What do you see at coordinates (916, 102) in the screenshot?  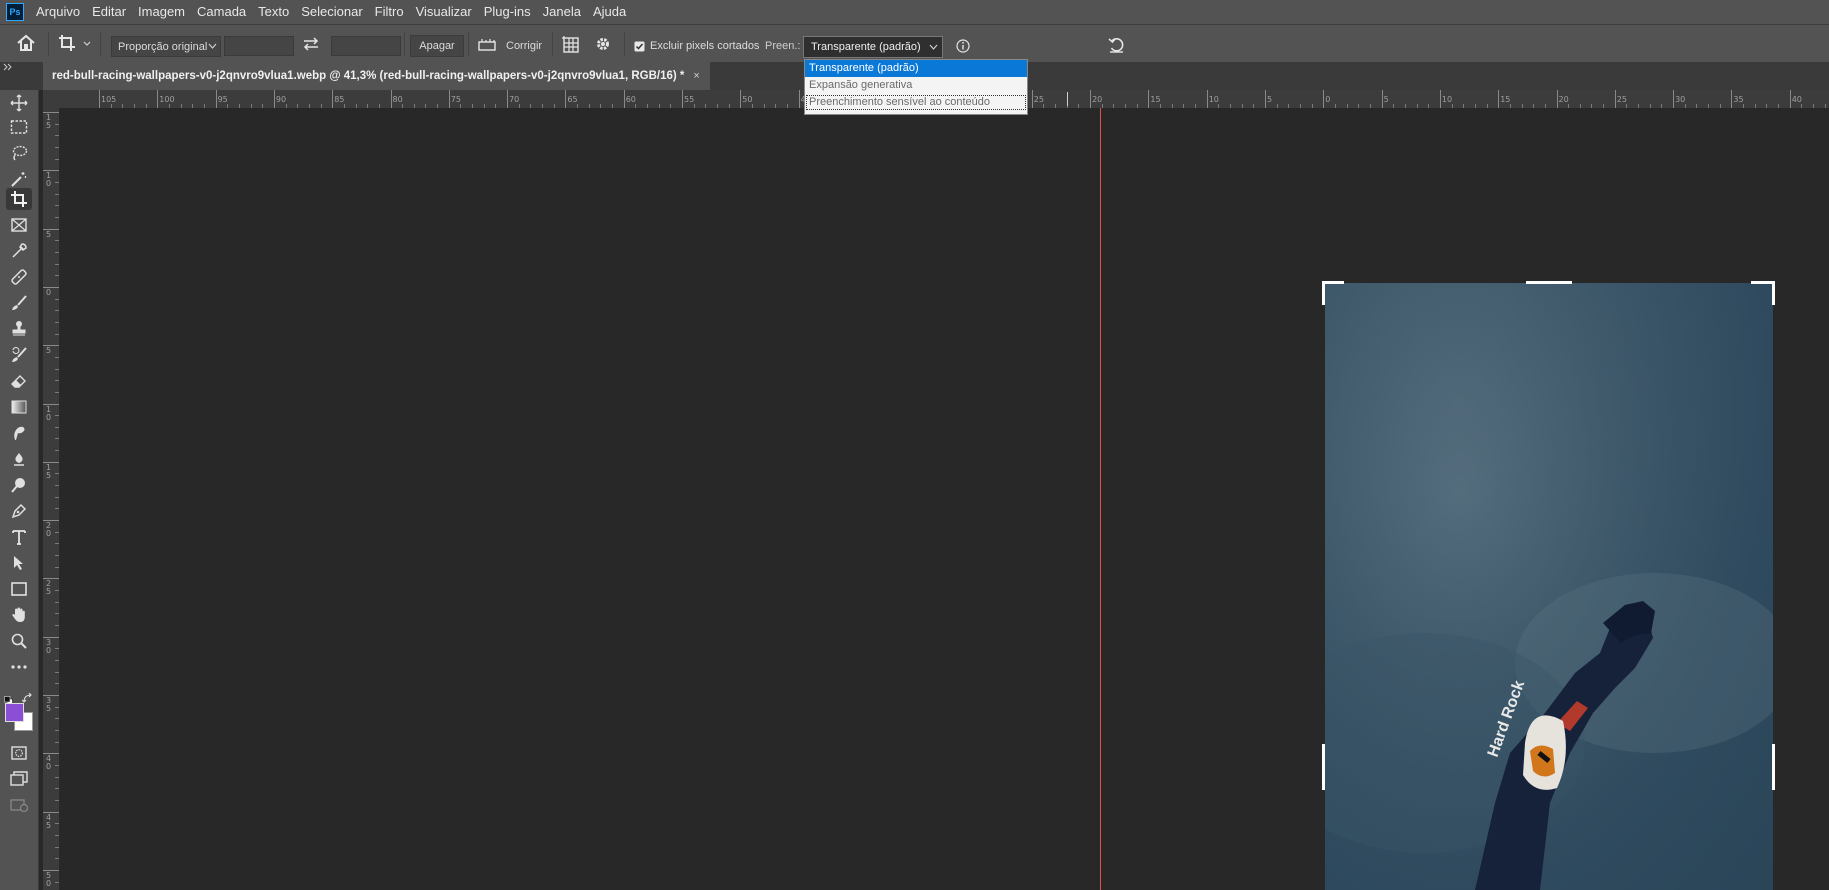 I see `fill-option-content-aware: Preenchimento sensível ao conteúdo` at bounding box center [916, 102].